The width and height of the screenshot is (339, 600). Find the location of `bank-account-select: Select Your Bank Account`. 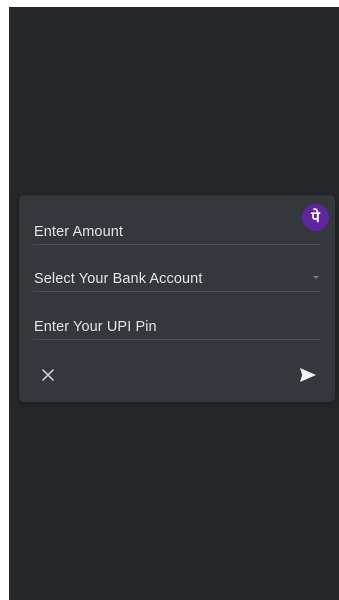

bank-account-select: Select Your Bank Account is located at coordinates (177, 277).